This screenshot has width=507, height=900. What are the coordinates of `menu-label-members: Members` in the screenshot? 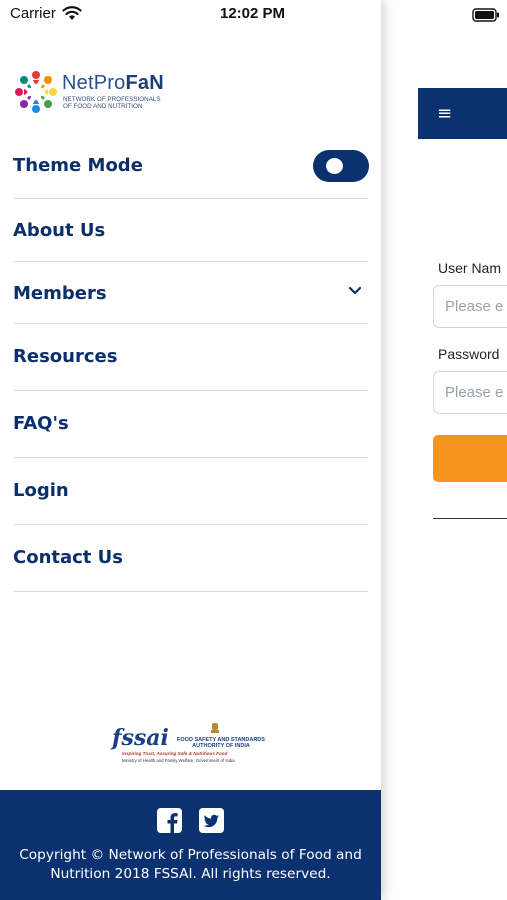 It's located at (60, 293).